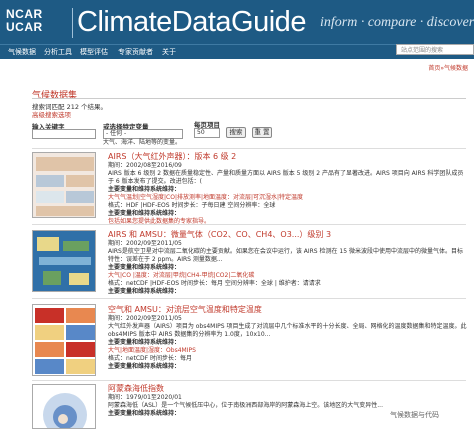 This screenshot has height=429, width=474. Describe the element at coordinates (142, 142) in the screenshot. I see `filter-hint: 大气、海洋、陆地等的变量。` at that location.